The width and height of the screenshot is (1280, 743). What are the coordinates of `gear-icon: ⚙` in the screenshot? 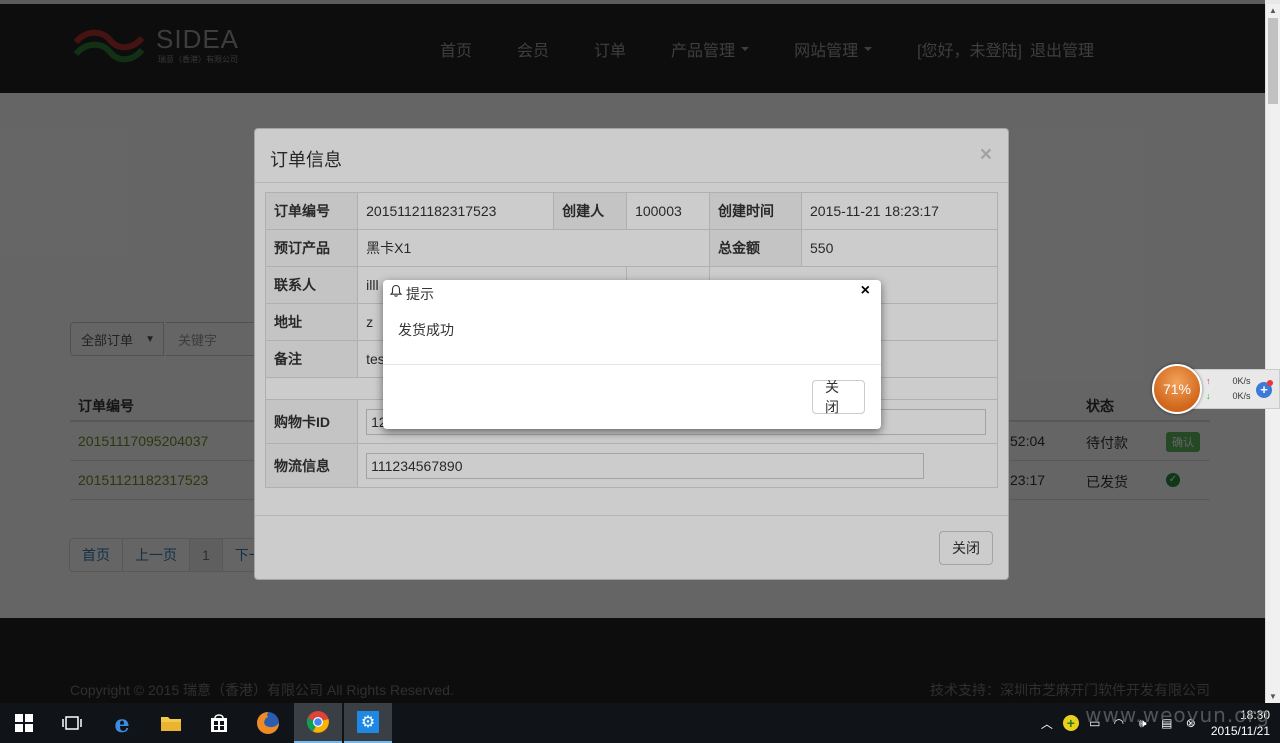 It's located at (368, 722).